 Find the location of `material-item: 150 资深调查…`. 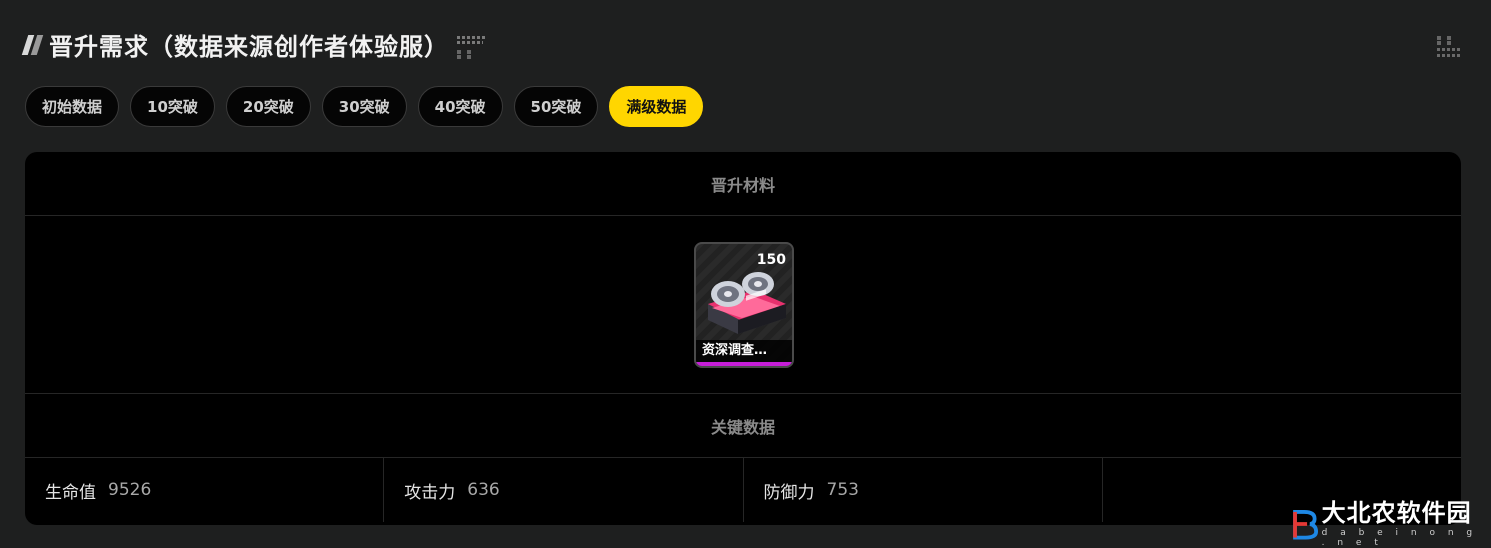

material-item: 150 资深调查… is located at coordinates (744, 305).